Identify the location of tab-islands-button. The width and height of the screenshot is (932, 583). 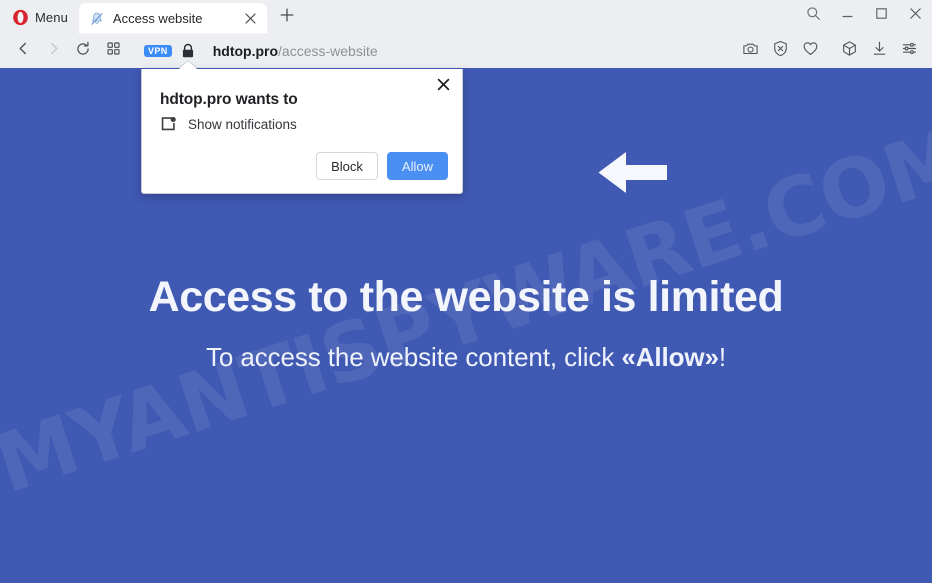
(113, 51).